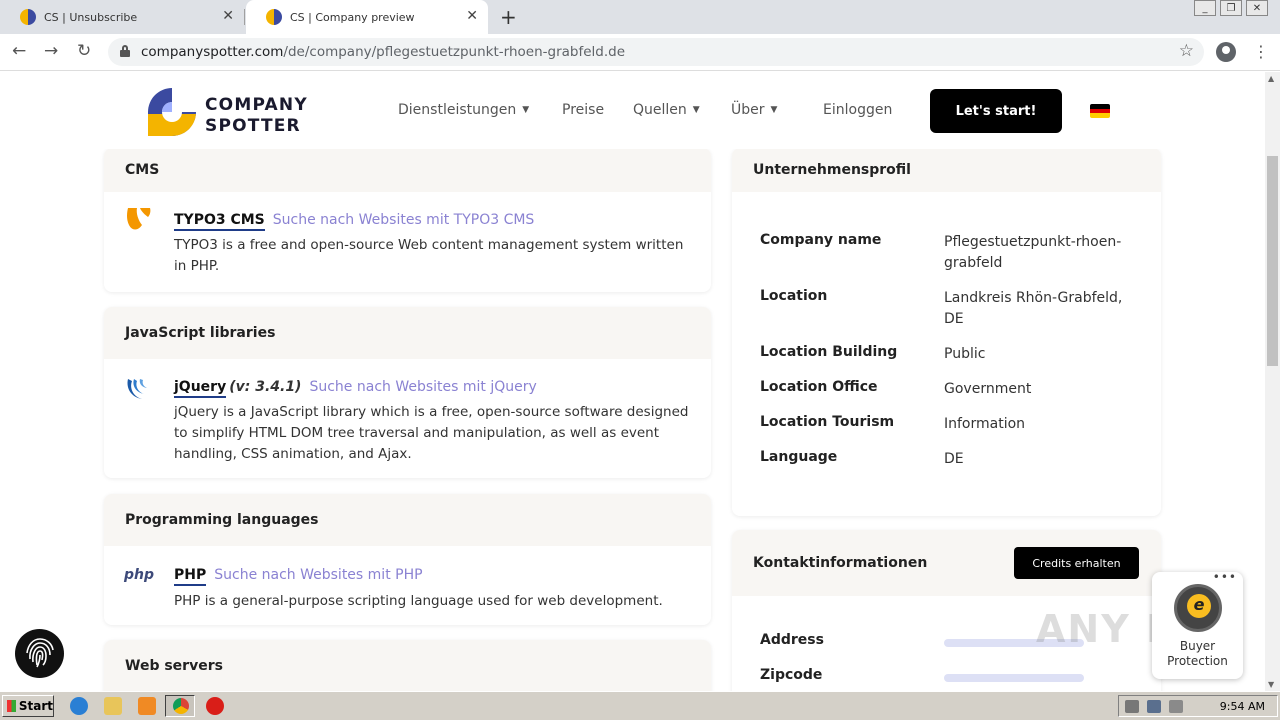  Describe the element at coordinates (113, 706) in the screenshot. I see `folder-icon` at that location.